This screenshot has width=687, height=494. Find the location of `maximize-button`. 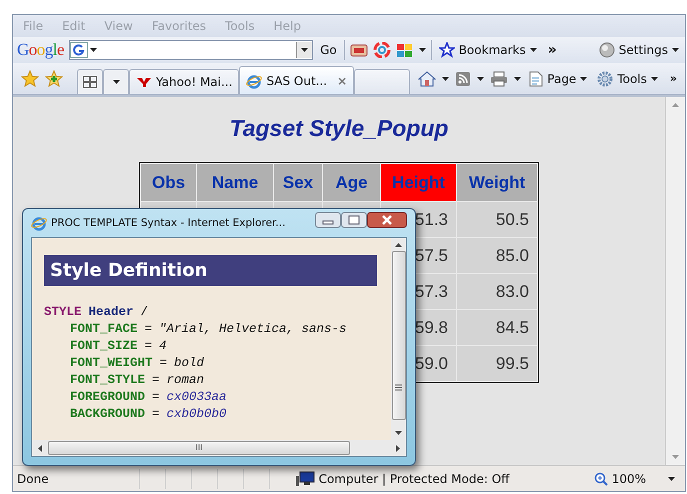

maximize-button is located at coordinates (354, 220).